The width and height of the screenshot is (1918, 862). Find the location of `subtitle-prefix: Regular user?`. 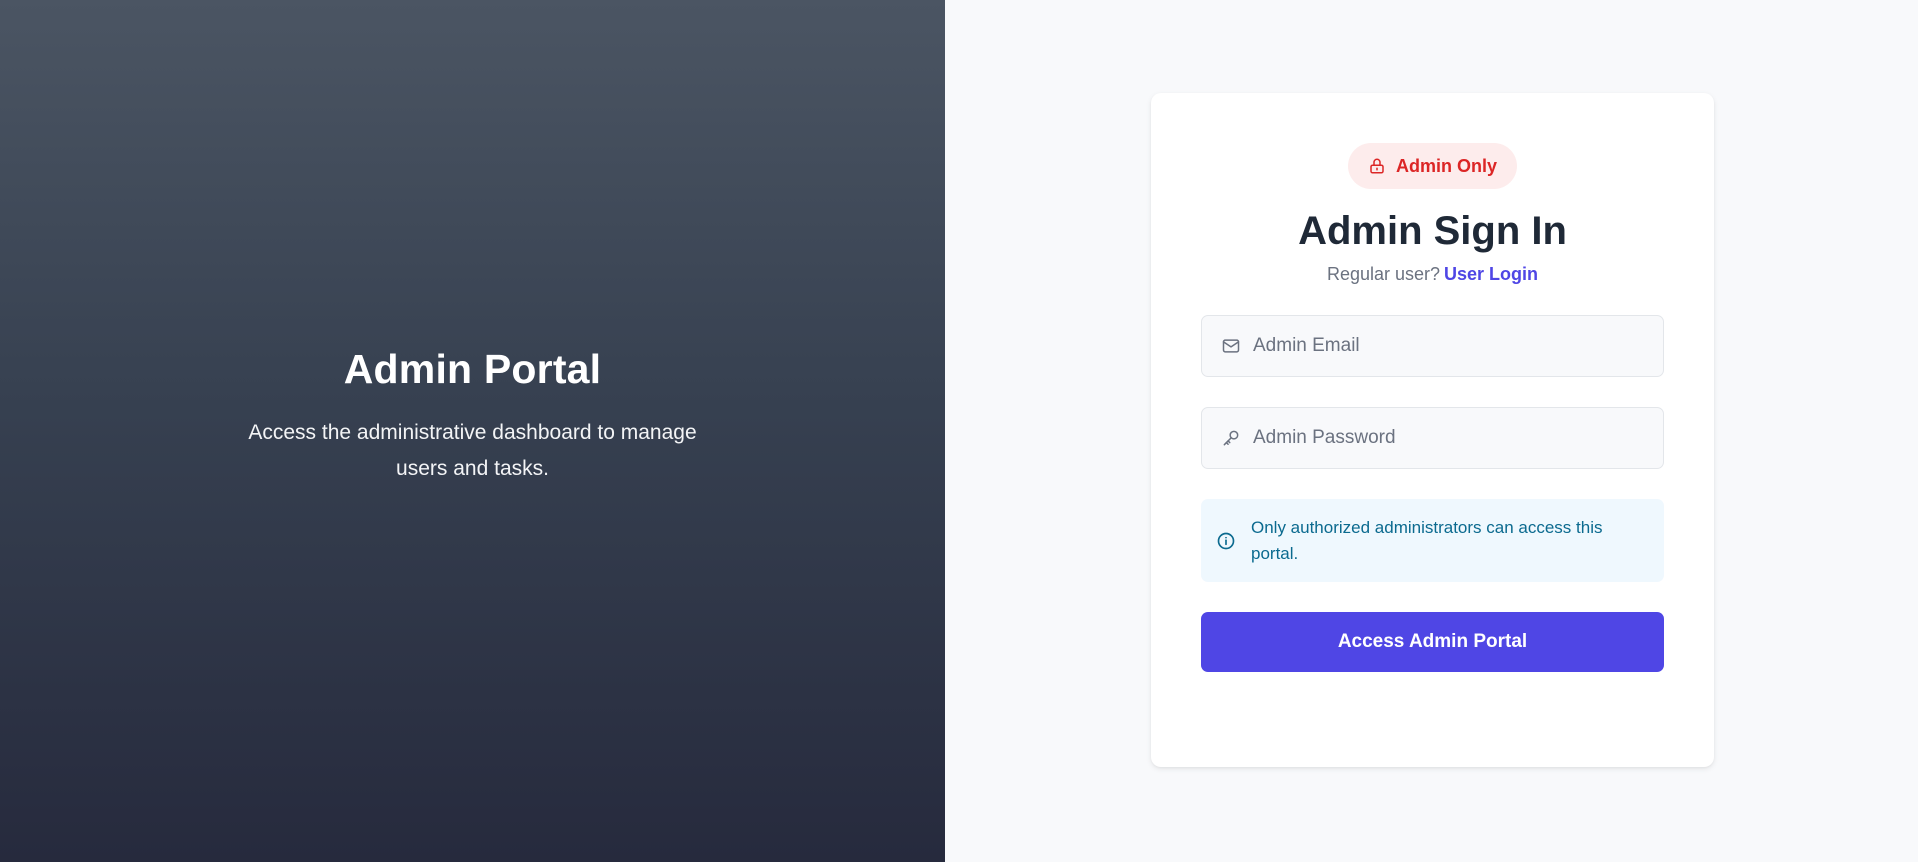

subtitle-prefix: Regular user? is located at coordinates (1383, 274).